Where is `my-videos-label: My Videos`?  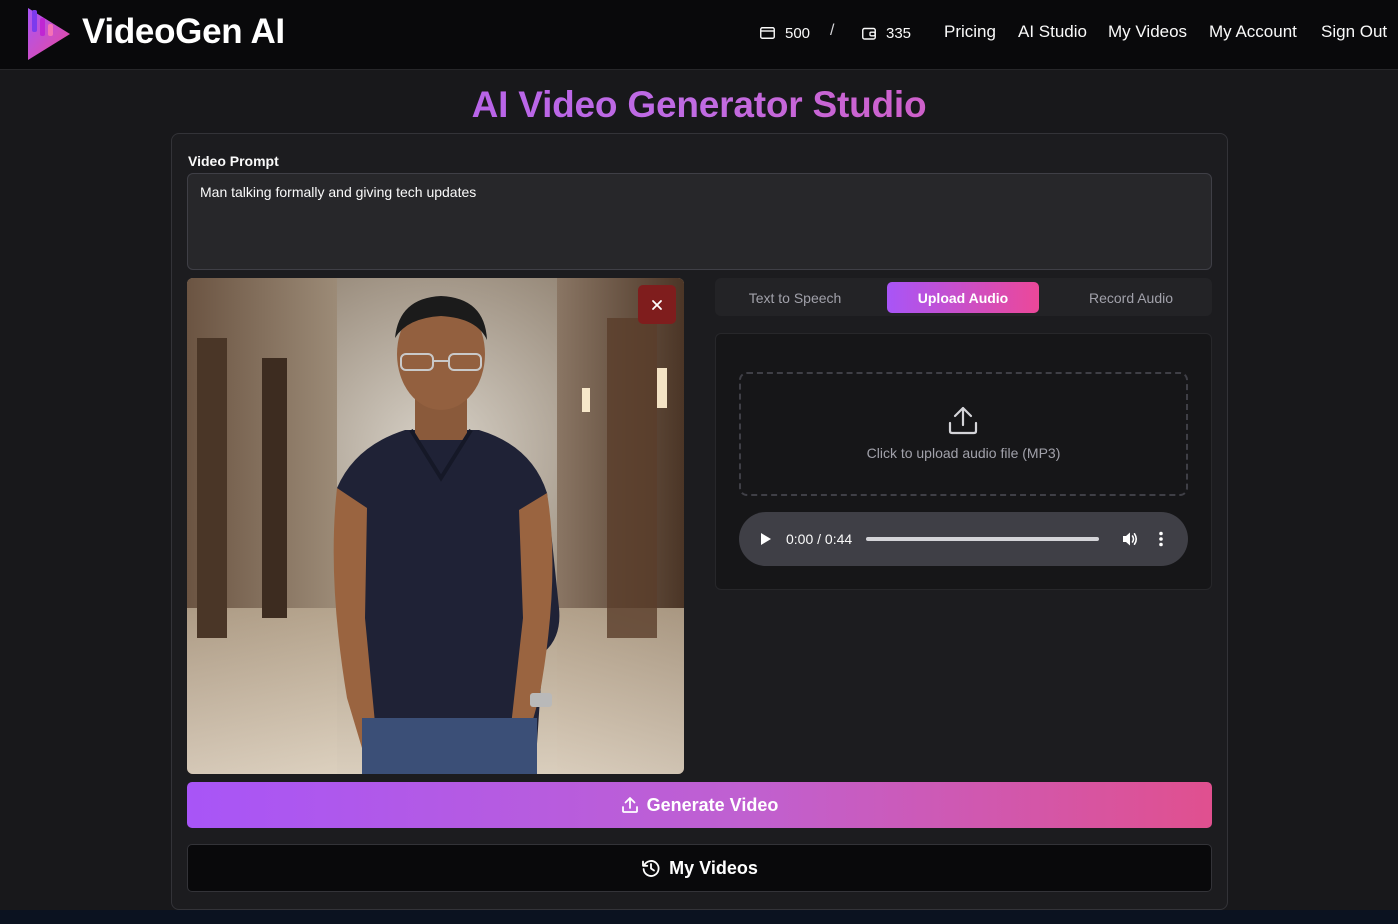
my-videos-label: My Videos is located at coordinates (713, 867).